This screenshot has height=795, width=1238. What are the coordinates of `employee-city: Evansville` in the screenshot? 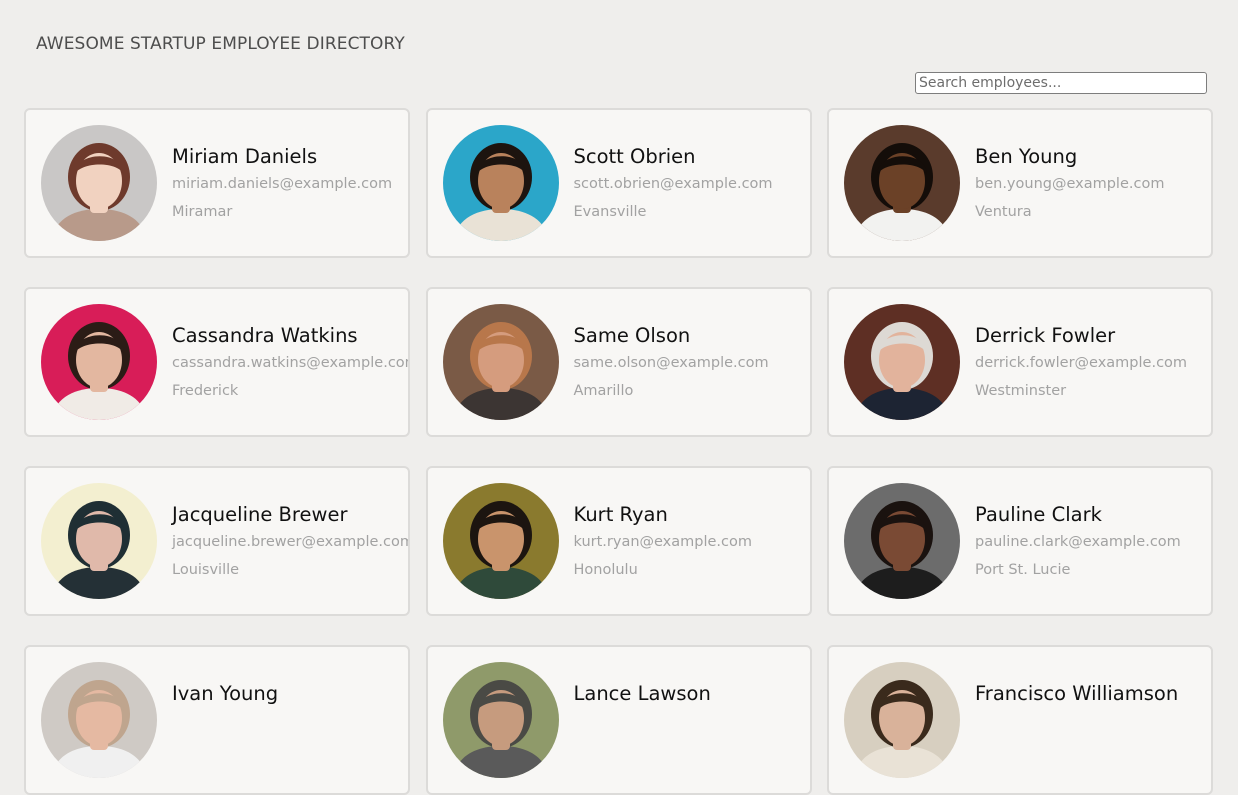 It's located at (610, 212).